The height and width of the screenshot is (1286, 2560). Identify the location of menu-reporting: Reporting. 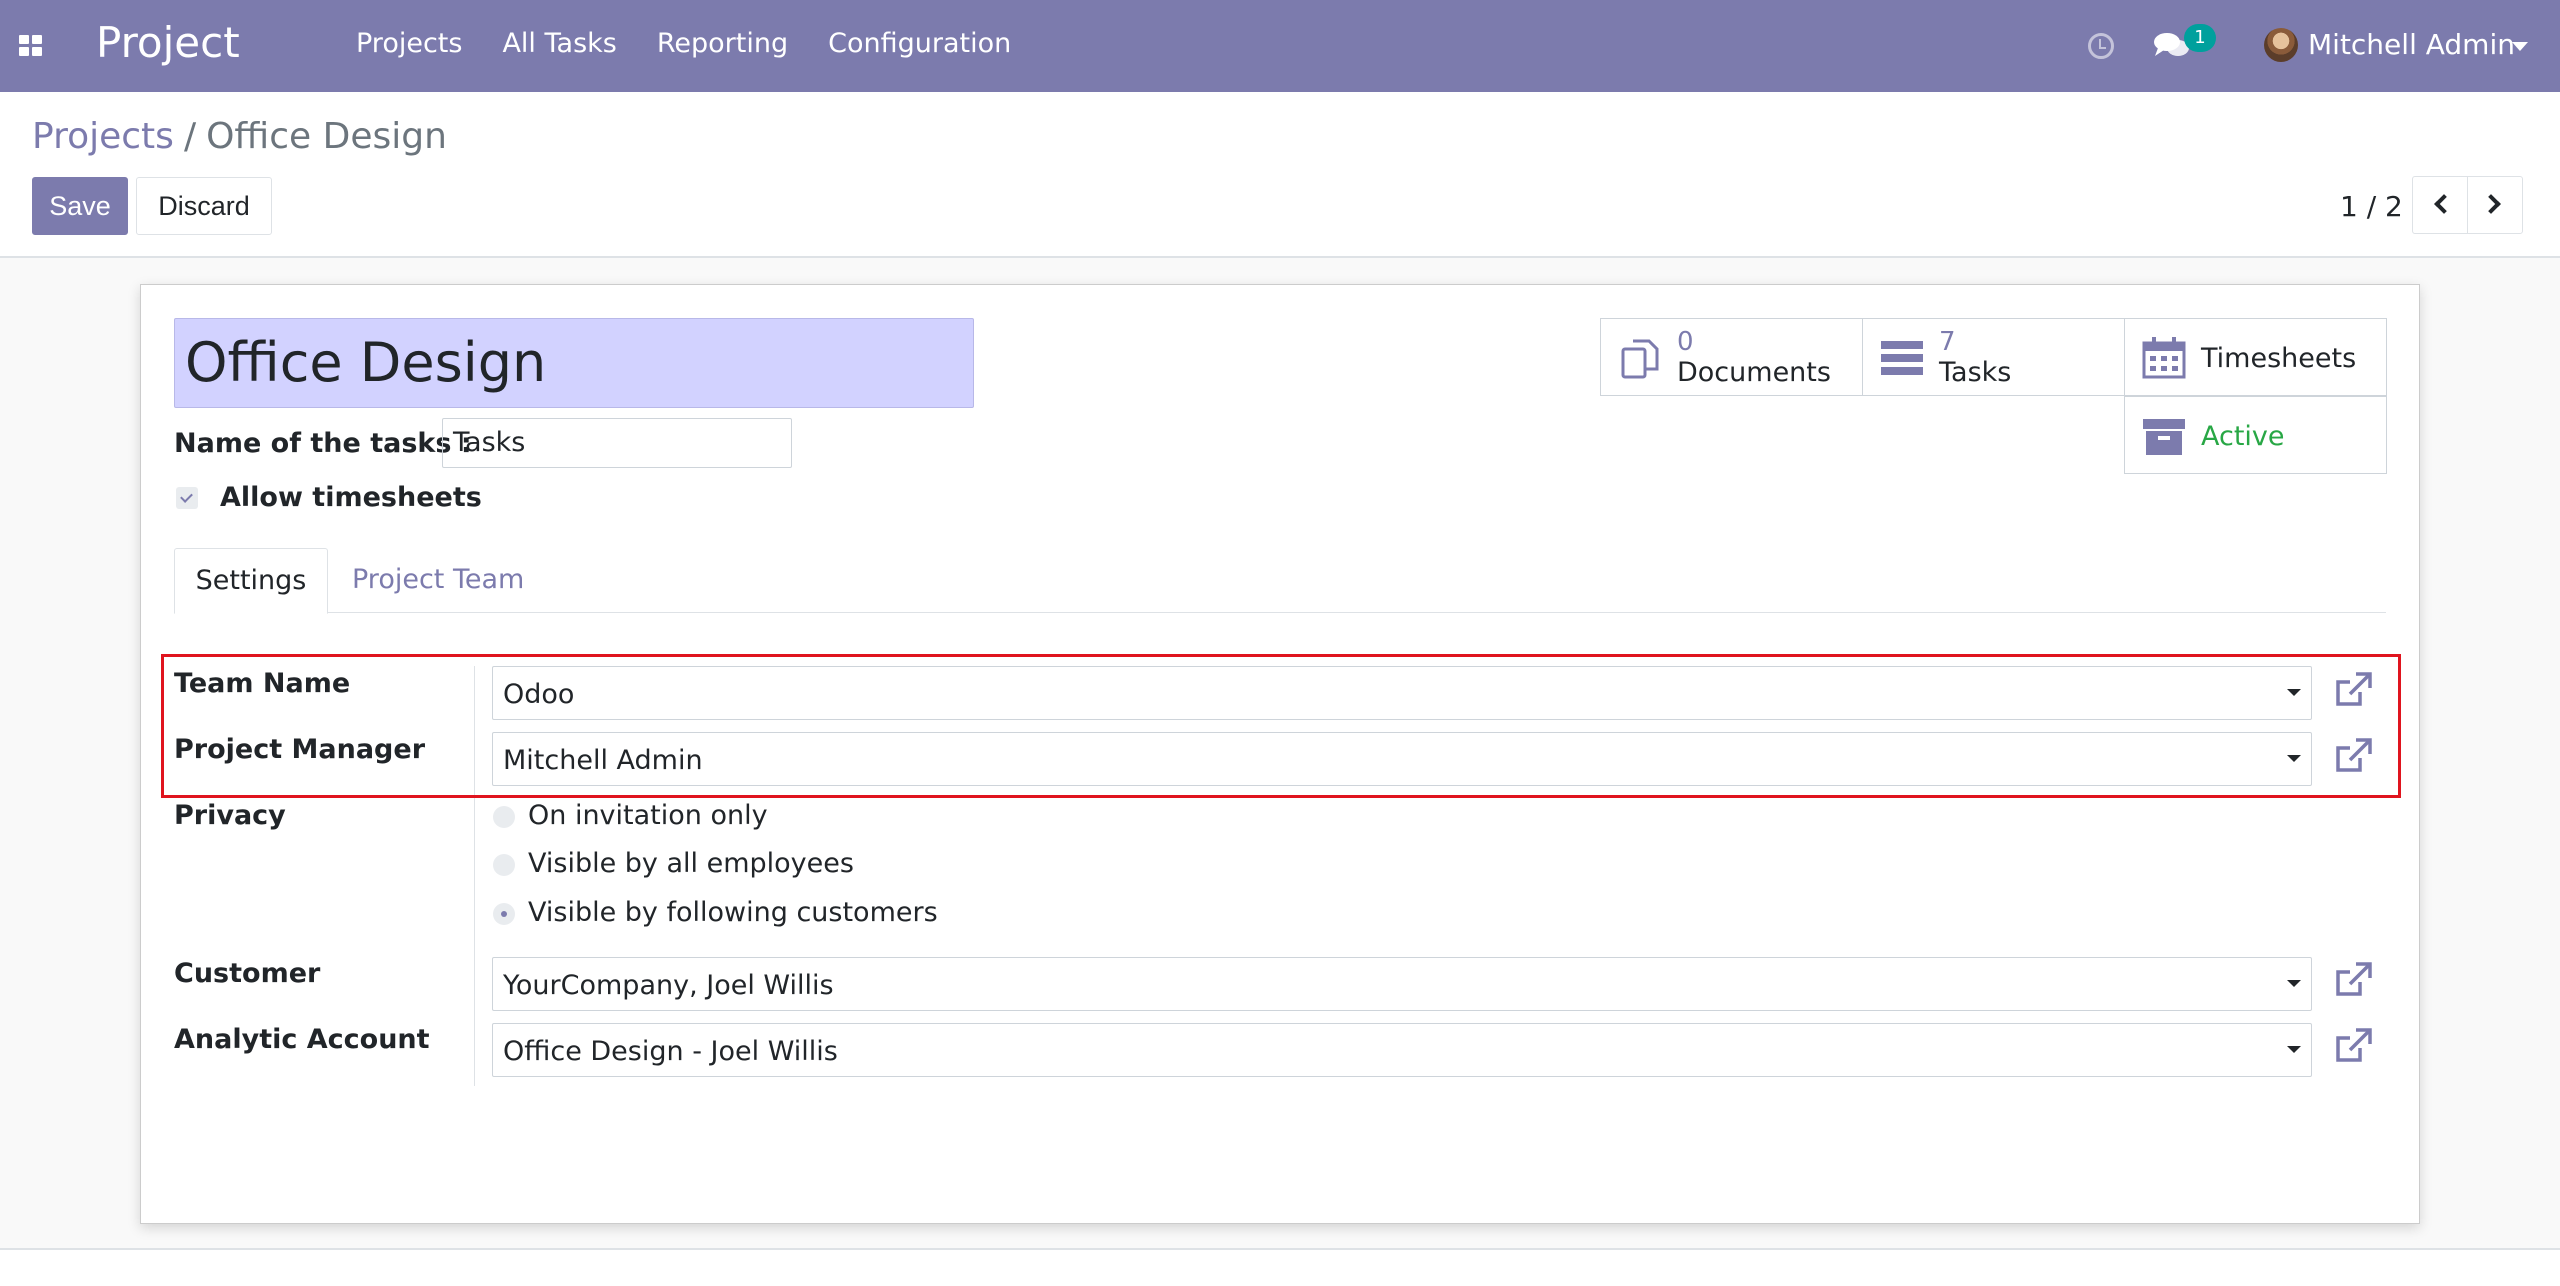
(722, 43).